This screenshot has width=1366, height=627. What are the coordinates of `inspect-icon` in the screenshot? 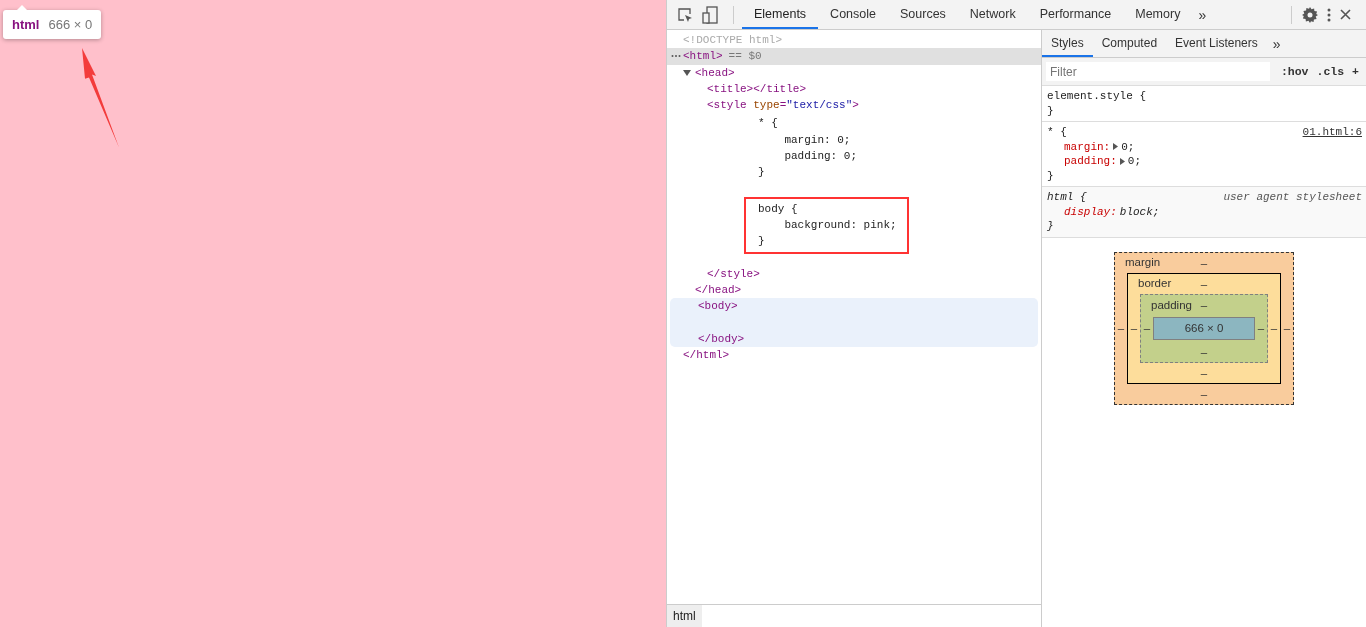 It's located at (685, 14).